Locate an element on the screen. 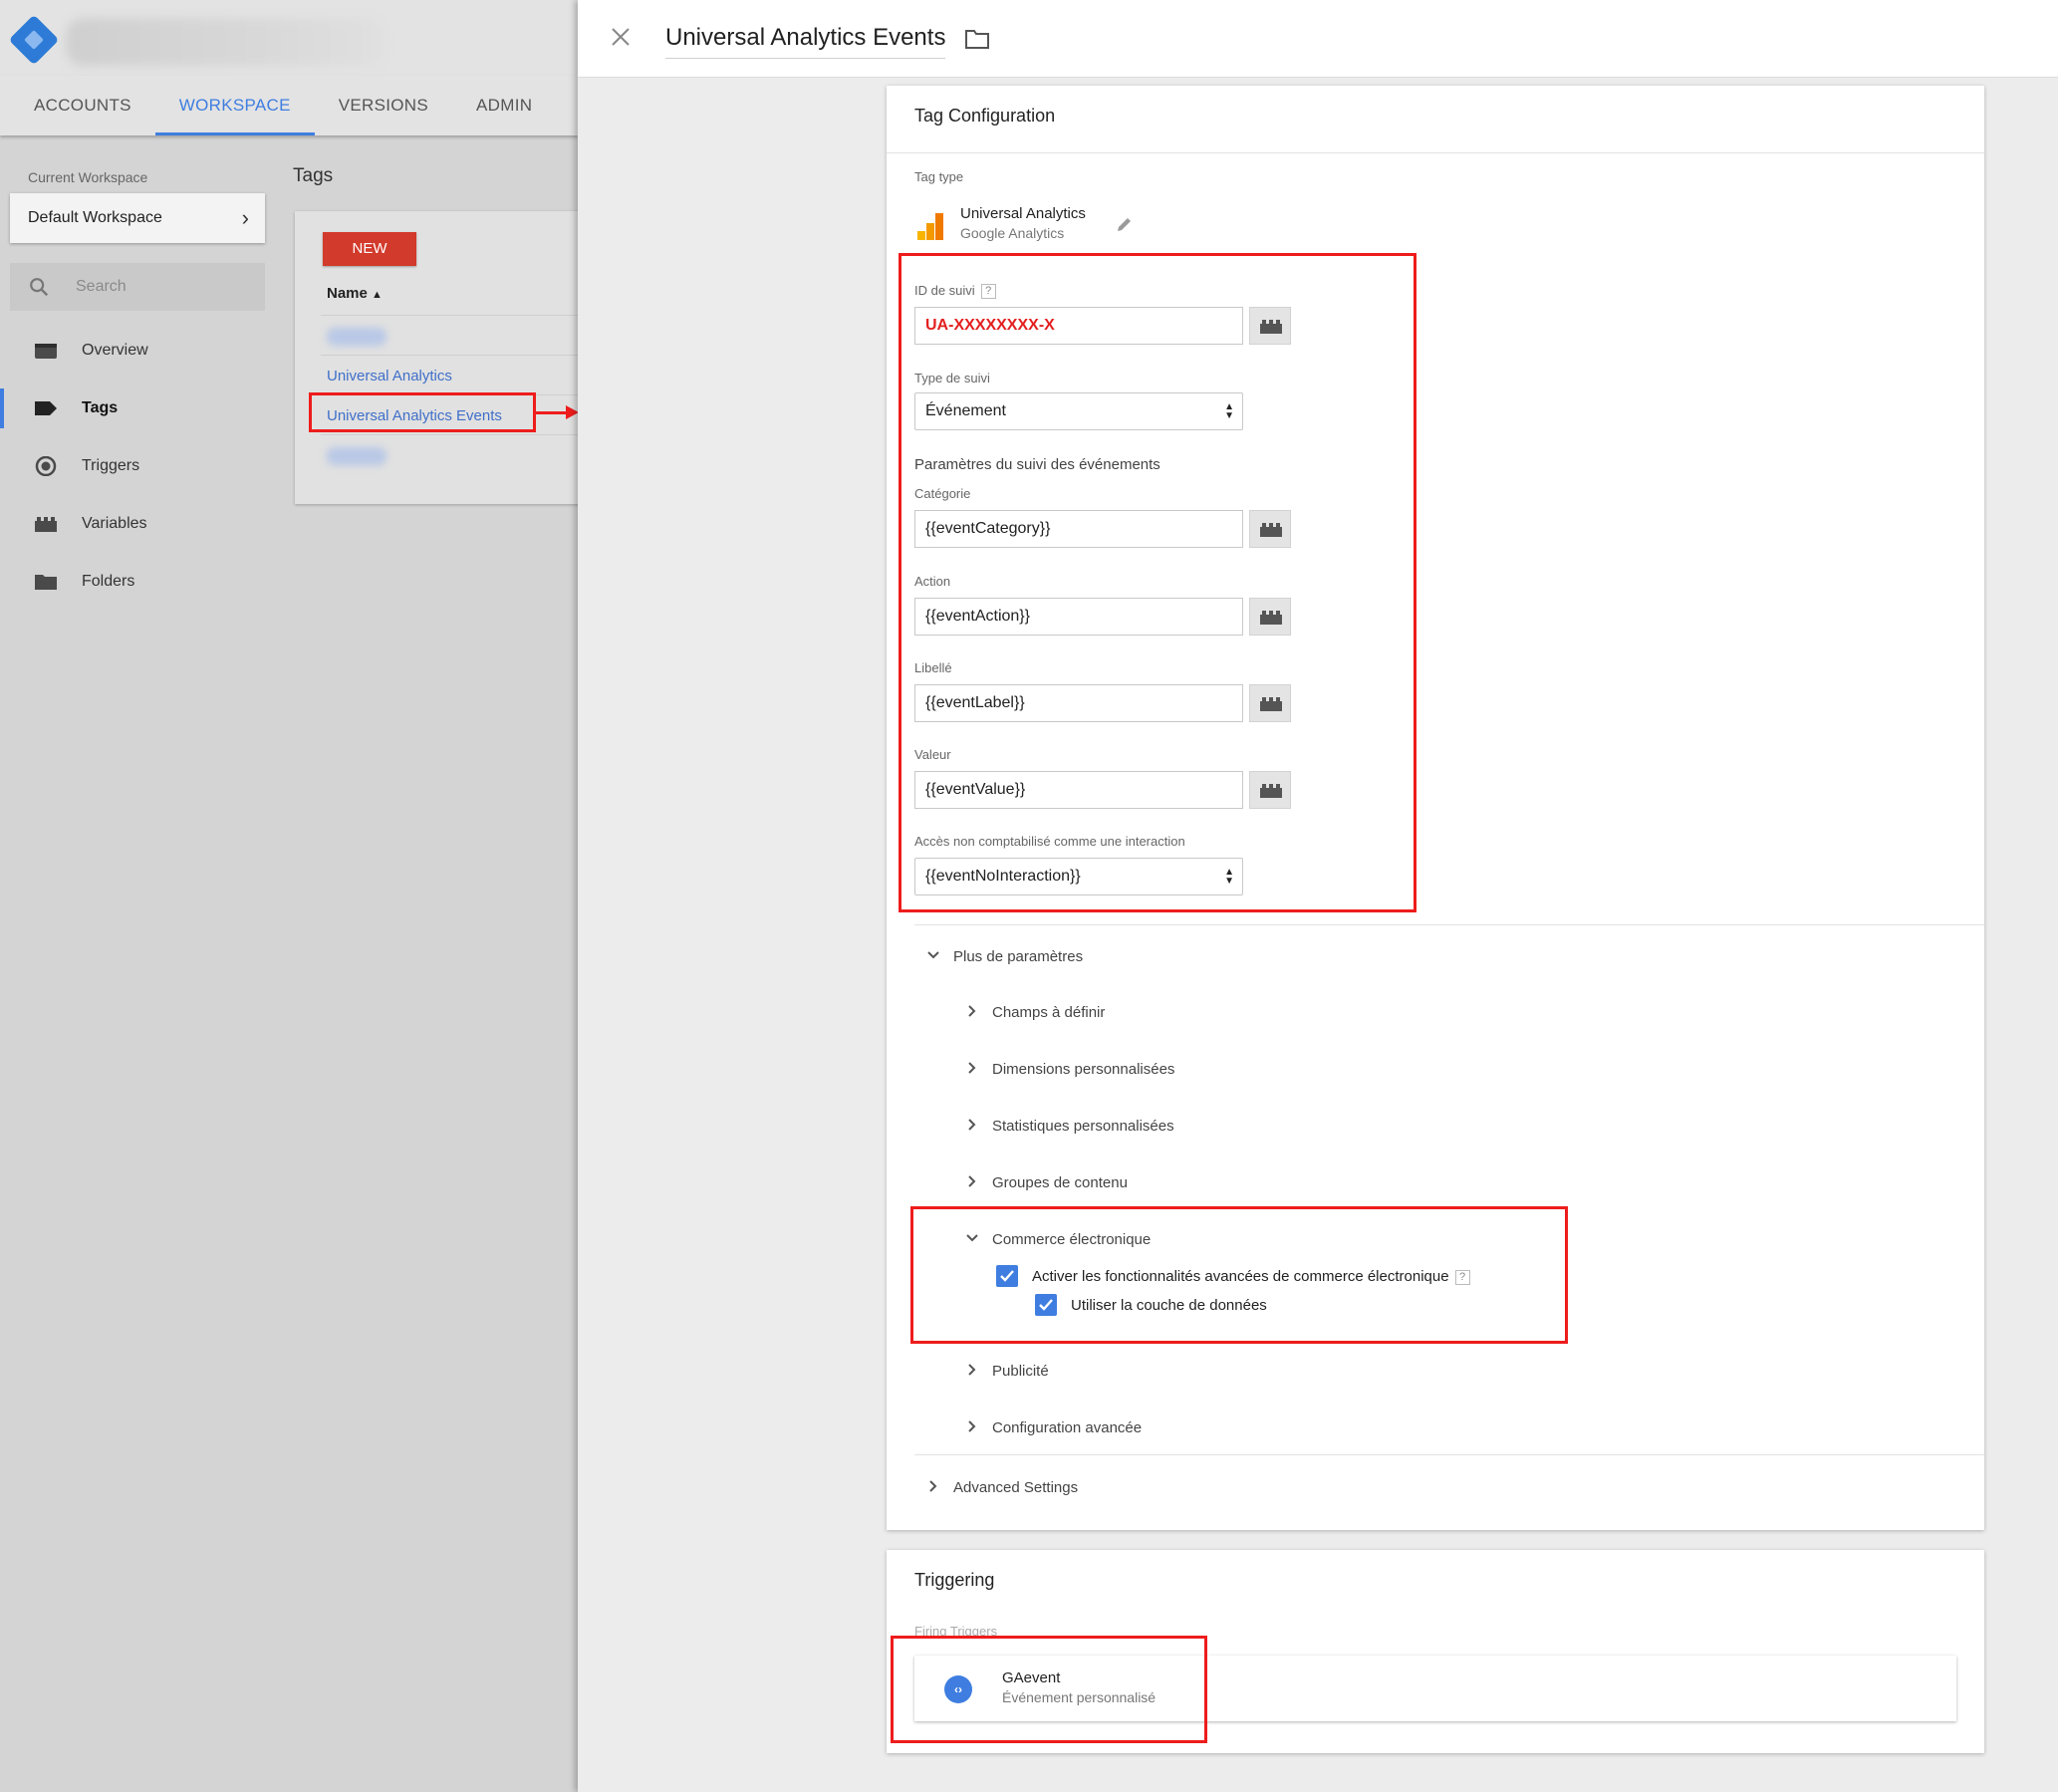 This screenshot has width=2058, height=1792. account-name-redacted is located at coordinates (225, 42).